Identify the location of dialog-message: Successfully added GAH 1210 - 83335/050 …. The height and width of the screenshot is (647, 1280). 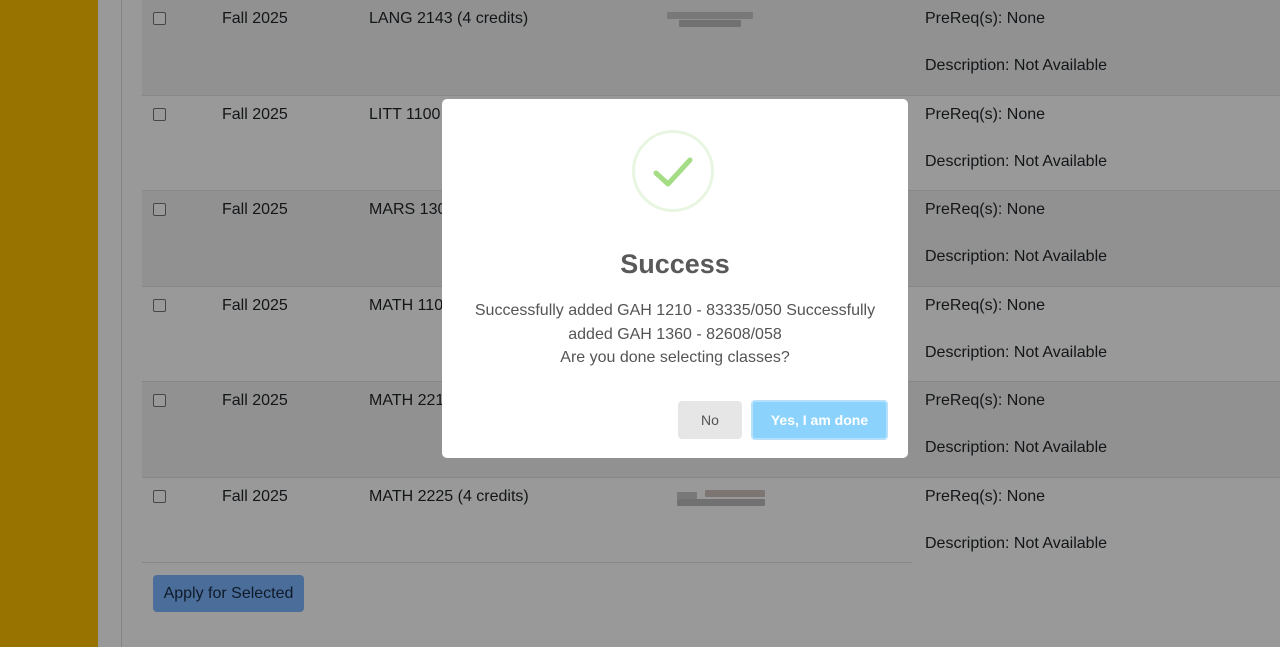
(675, 334).